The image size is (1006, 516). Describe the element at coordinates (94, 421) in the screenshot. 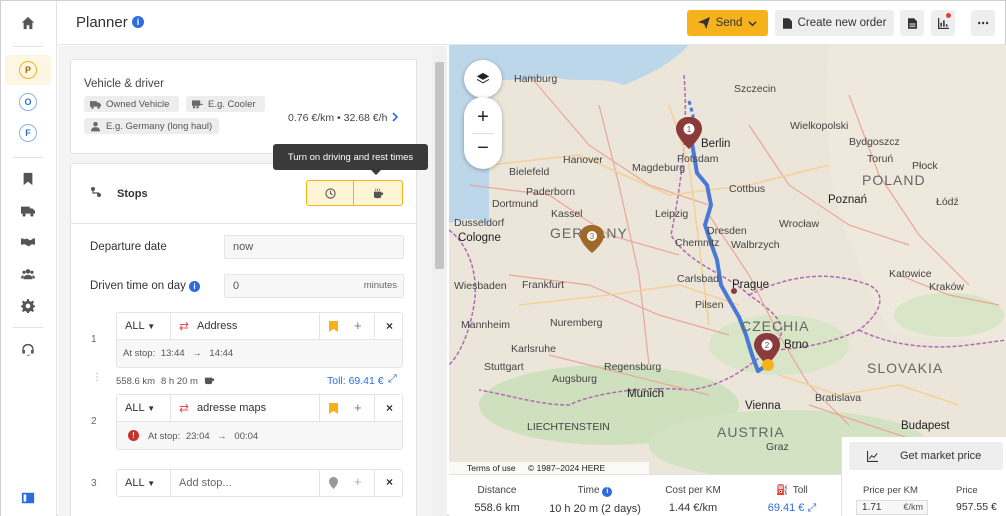

I see `stop-number: 2` at that location.